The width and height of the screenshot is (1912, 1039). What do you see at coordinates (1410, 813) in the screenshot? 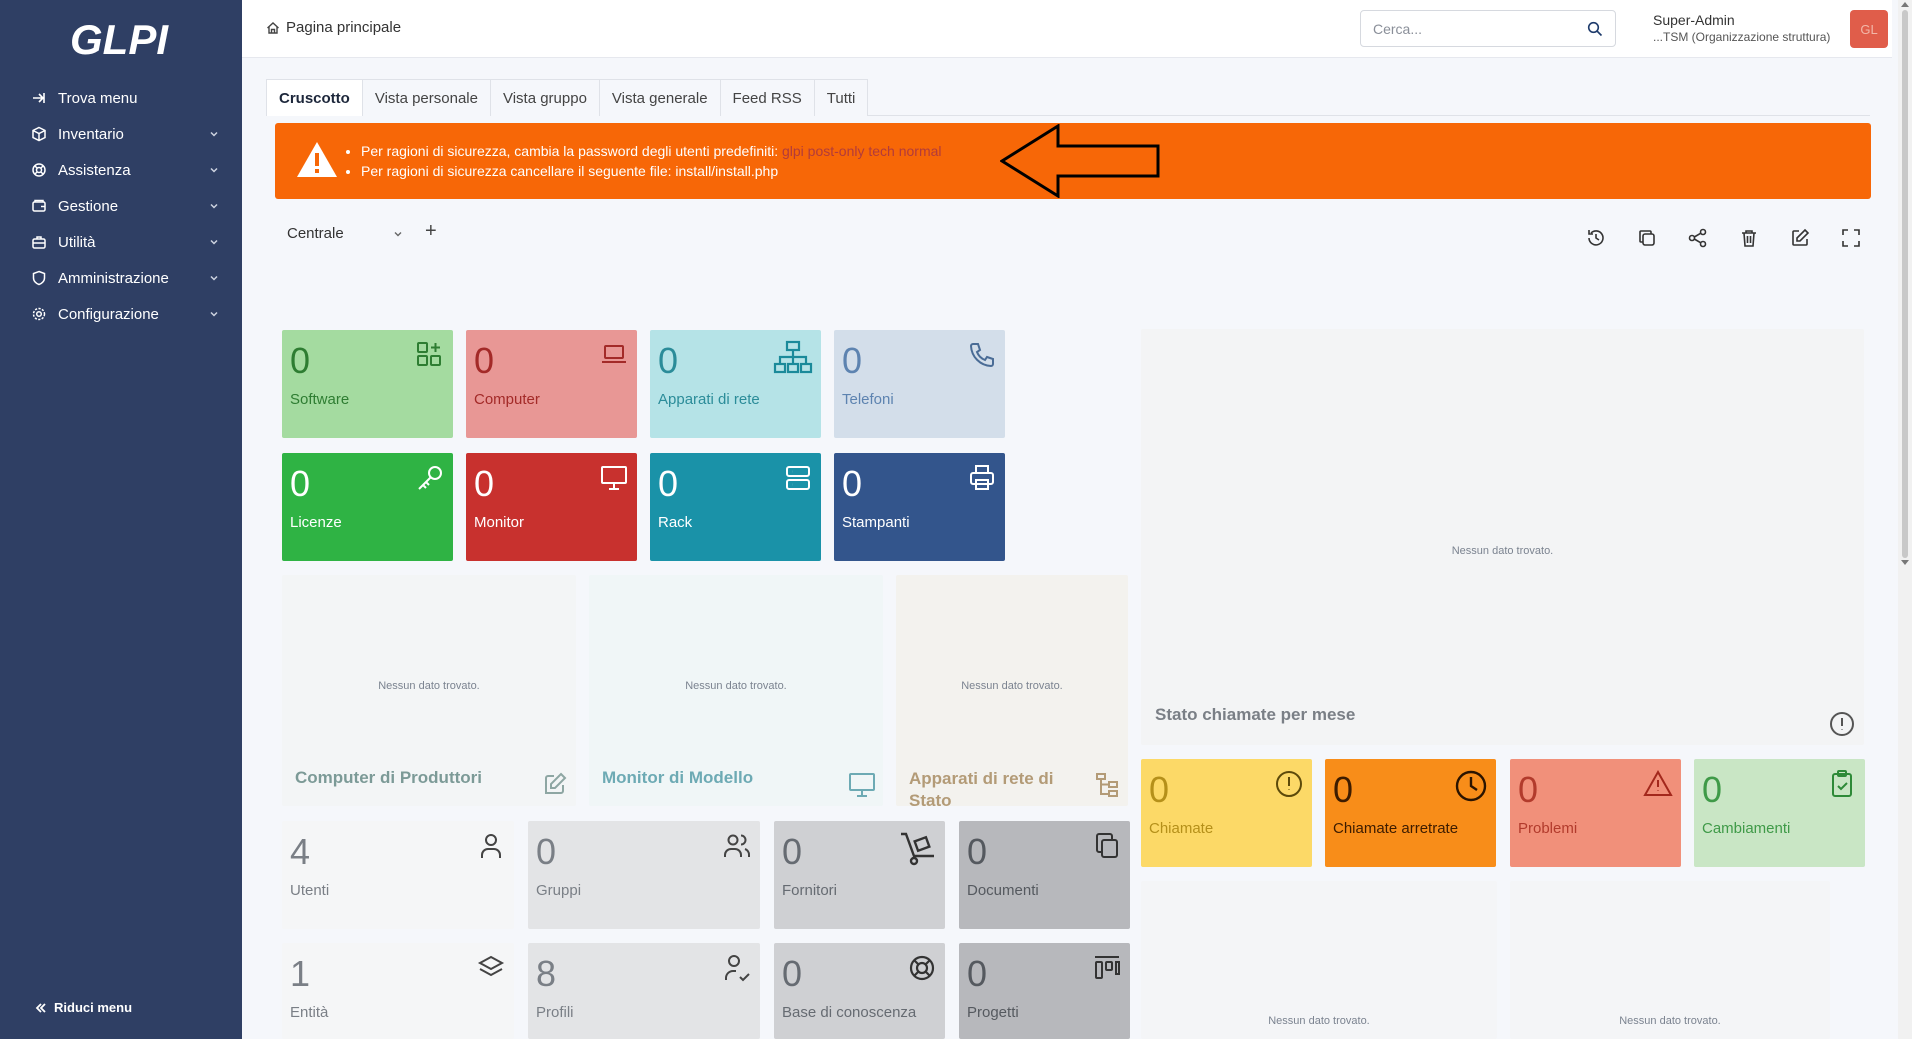
I see `card-late-tickets: 0 Chiamate arretrate` at bounding box center [1410, 813].